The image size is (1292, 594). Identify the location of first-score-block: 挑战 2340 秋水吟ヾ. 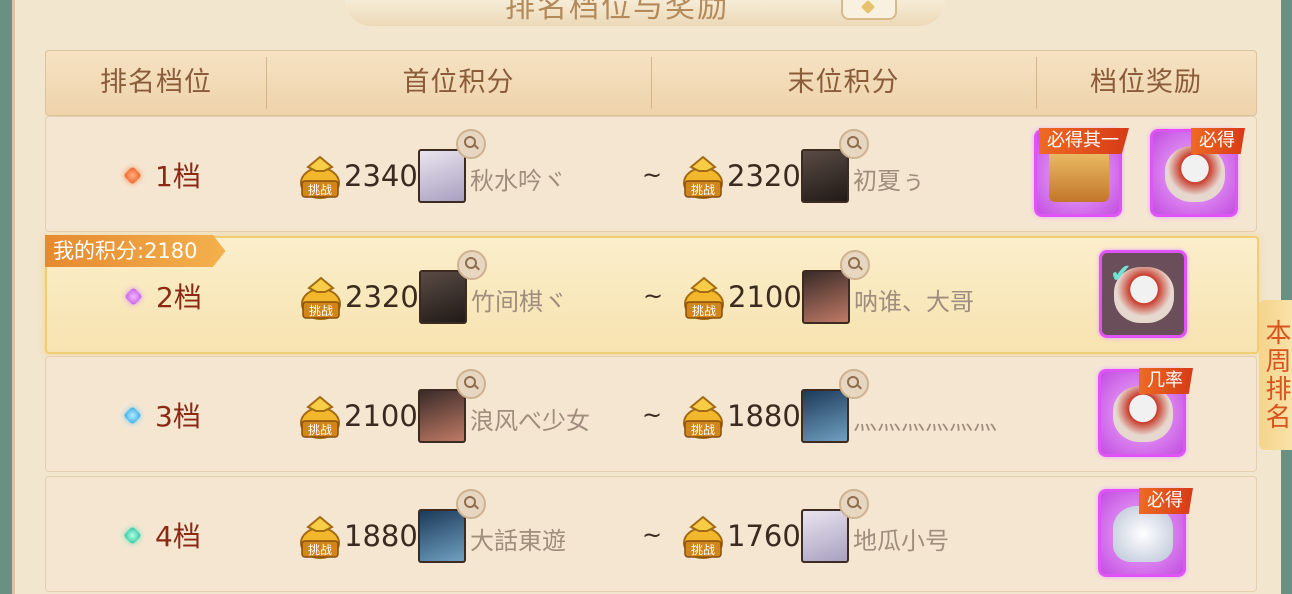
(478, 166).